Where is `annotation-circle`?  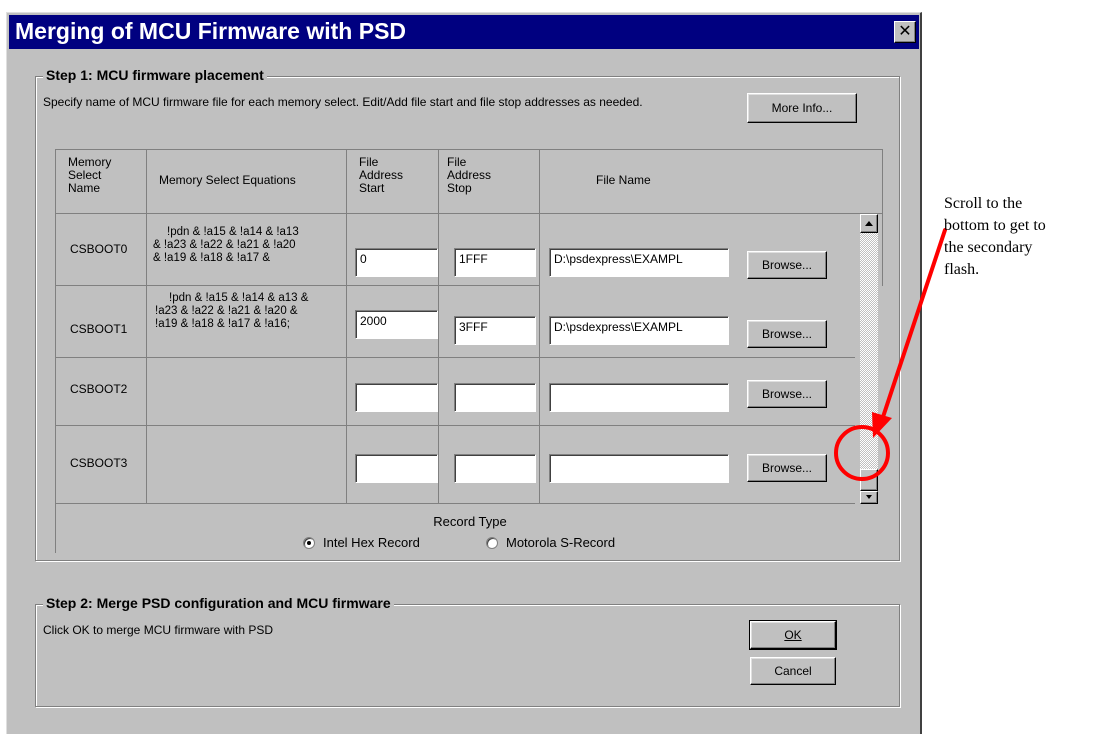 annotation-circle is located at coordinates (862, 453).